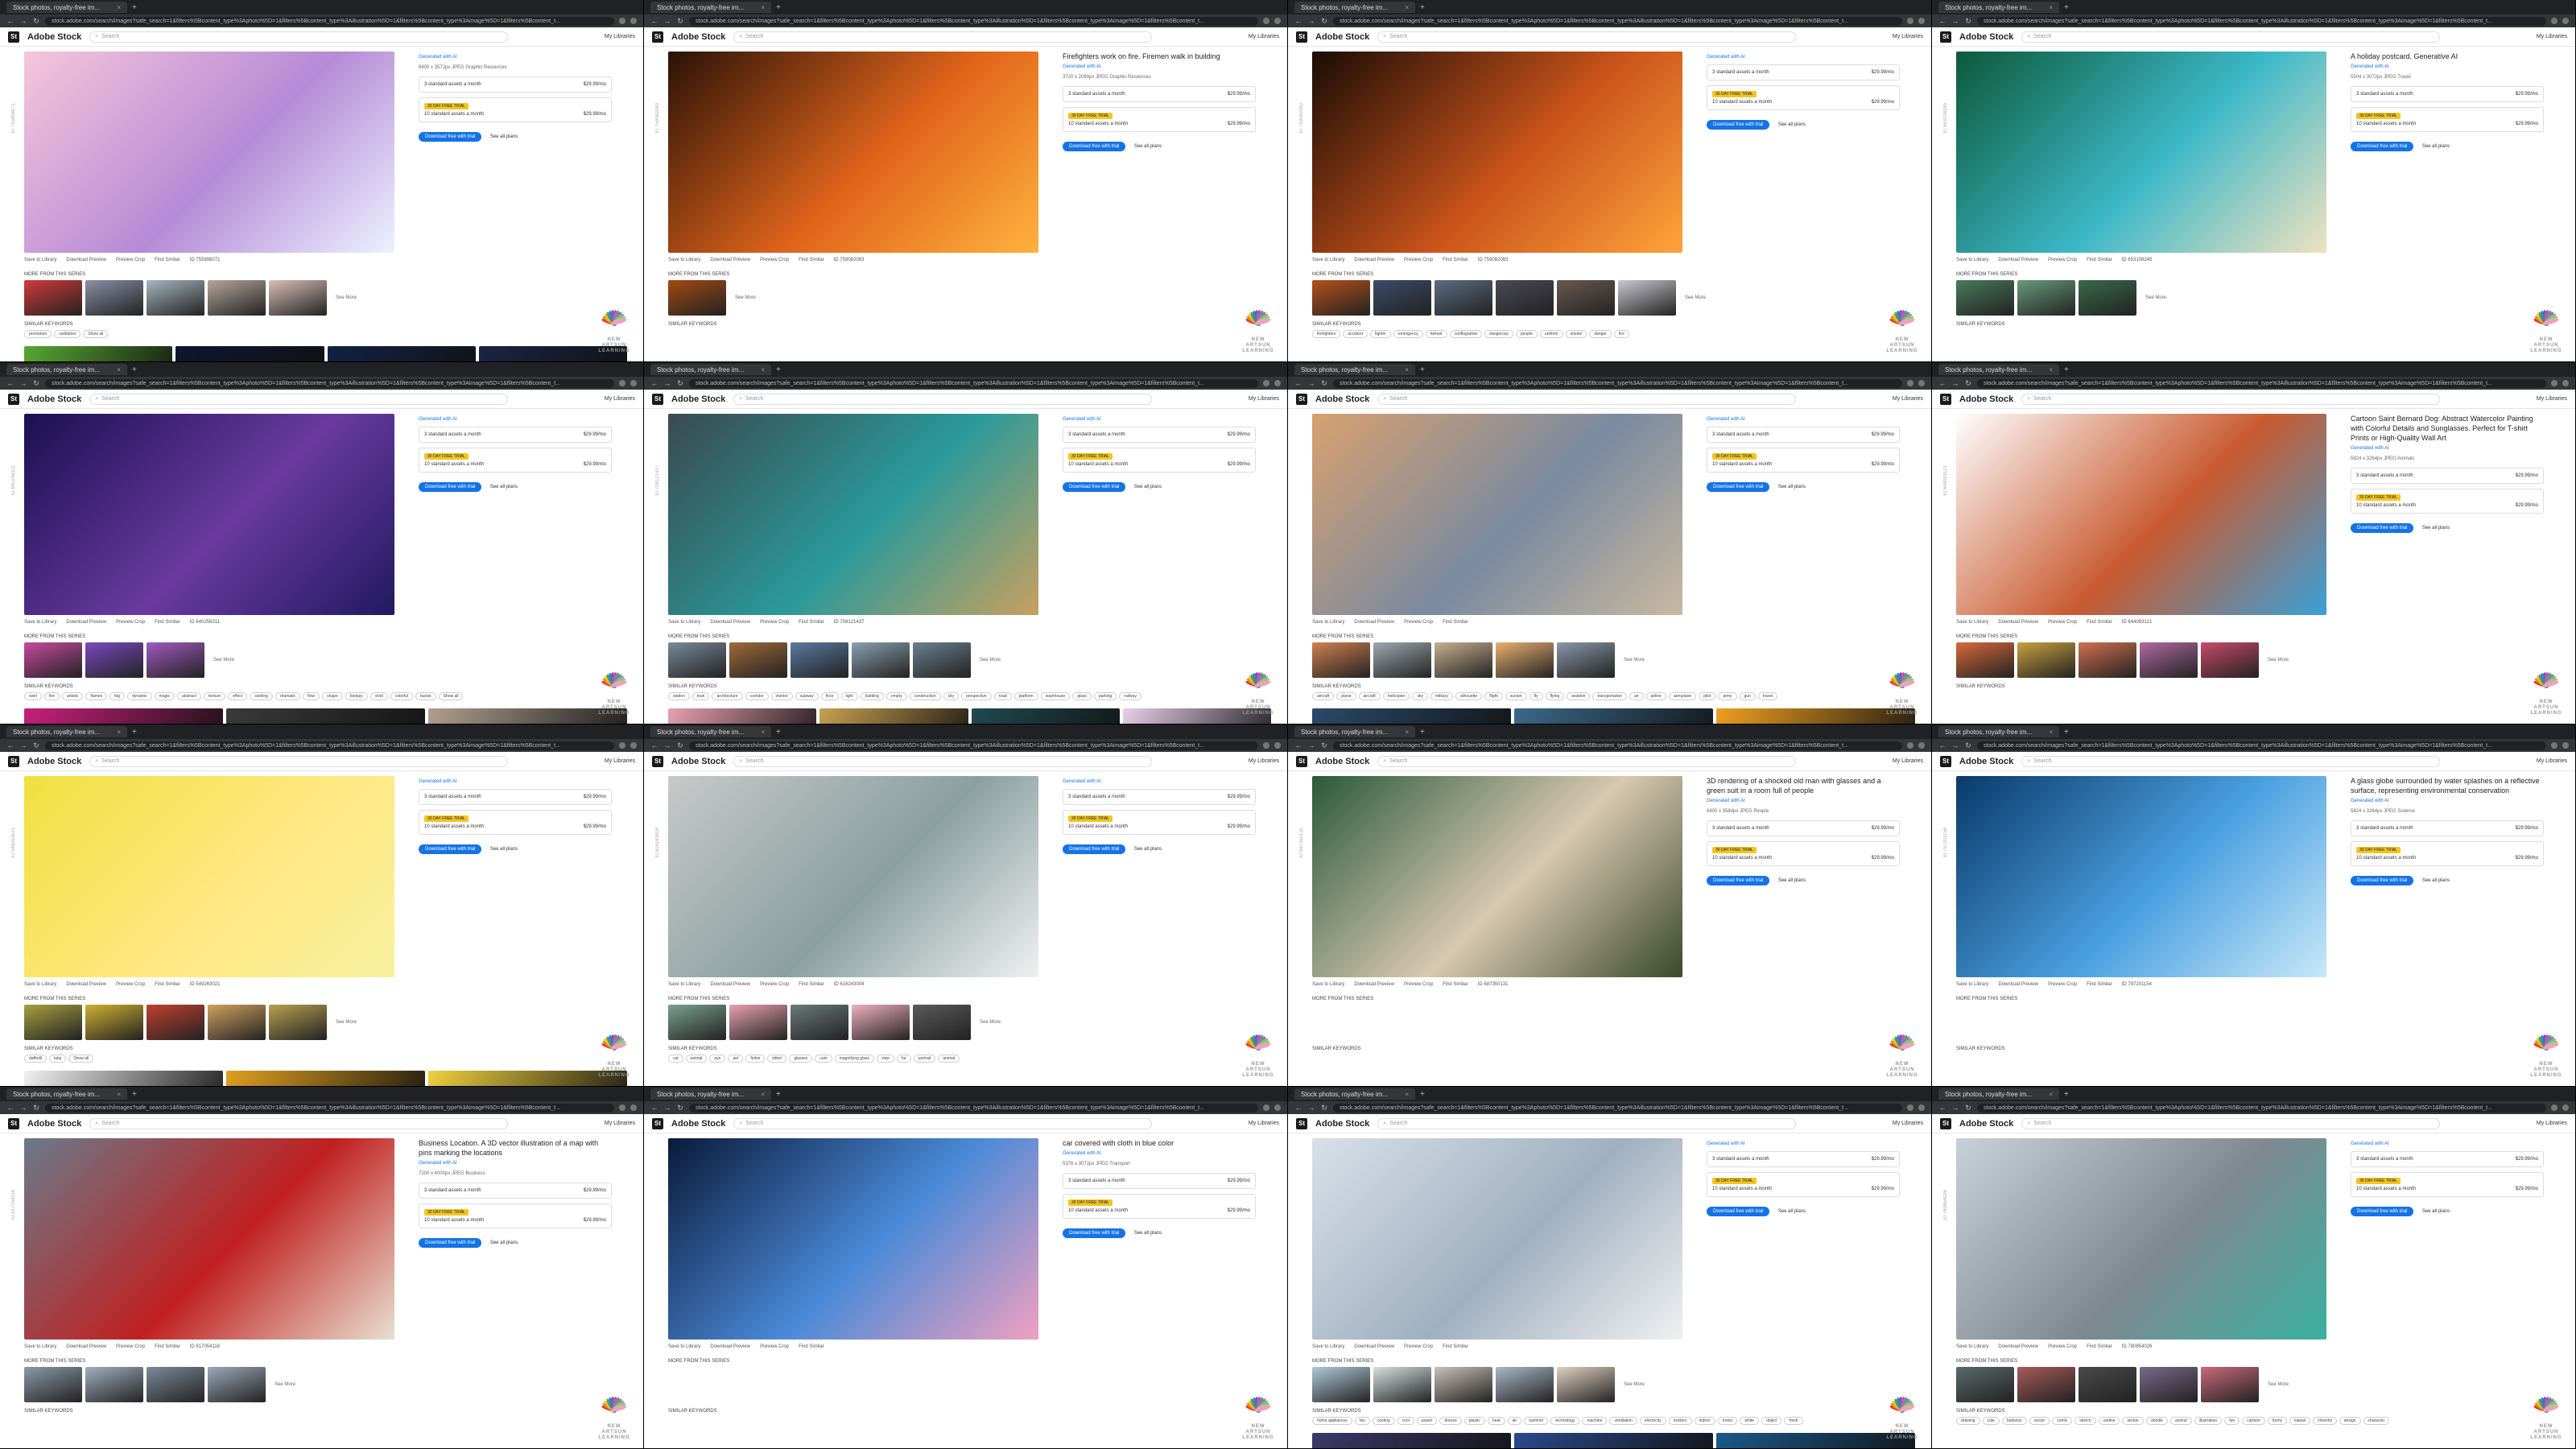  I want to click on keyword-chip: road, so click(1002, 696).